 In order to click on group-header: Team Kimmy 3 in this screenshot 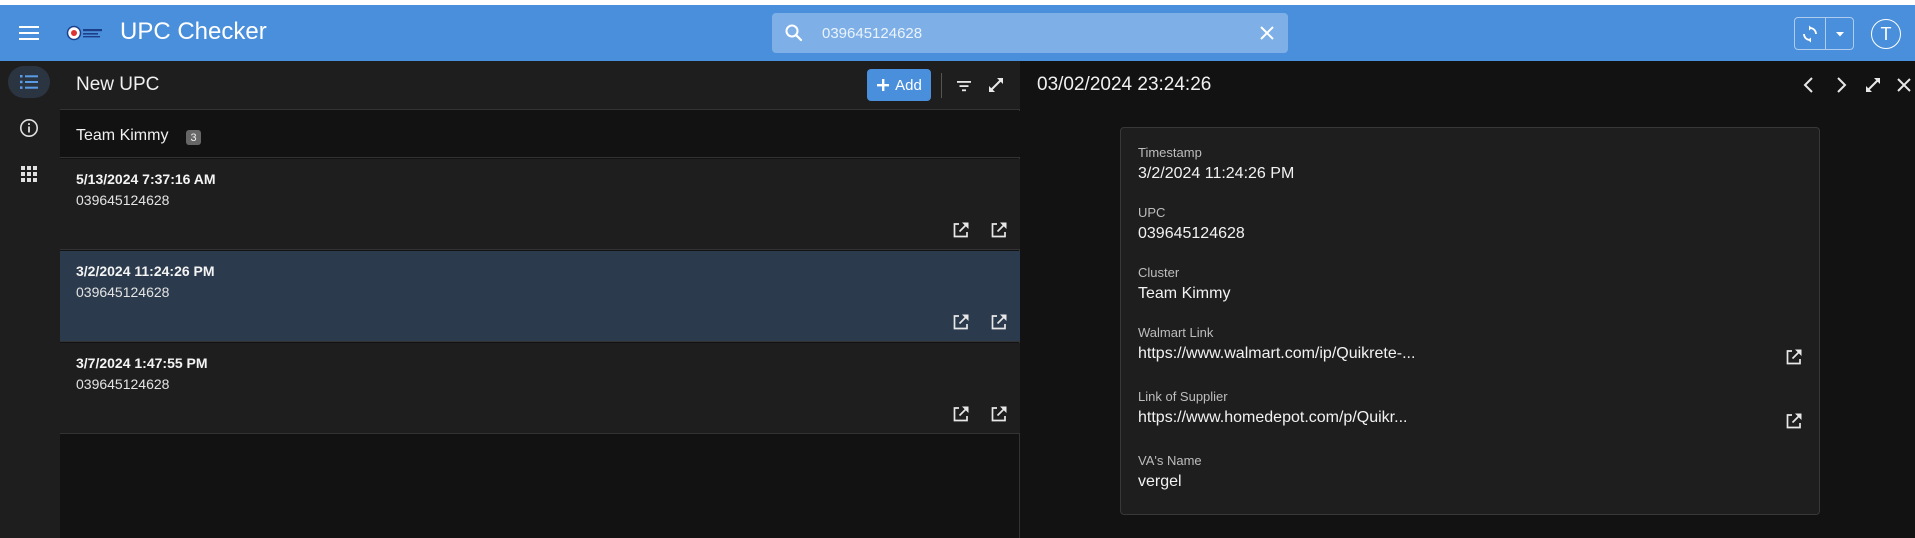, I will do `click(540, 134)`.